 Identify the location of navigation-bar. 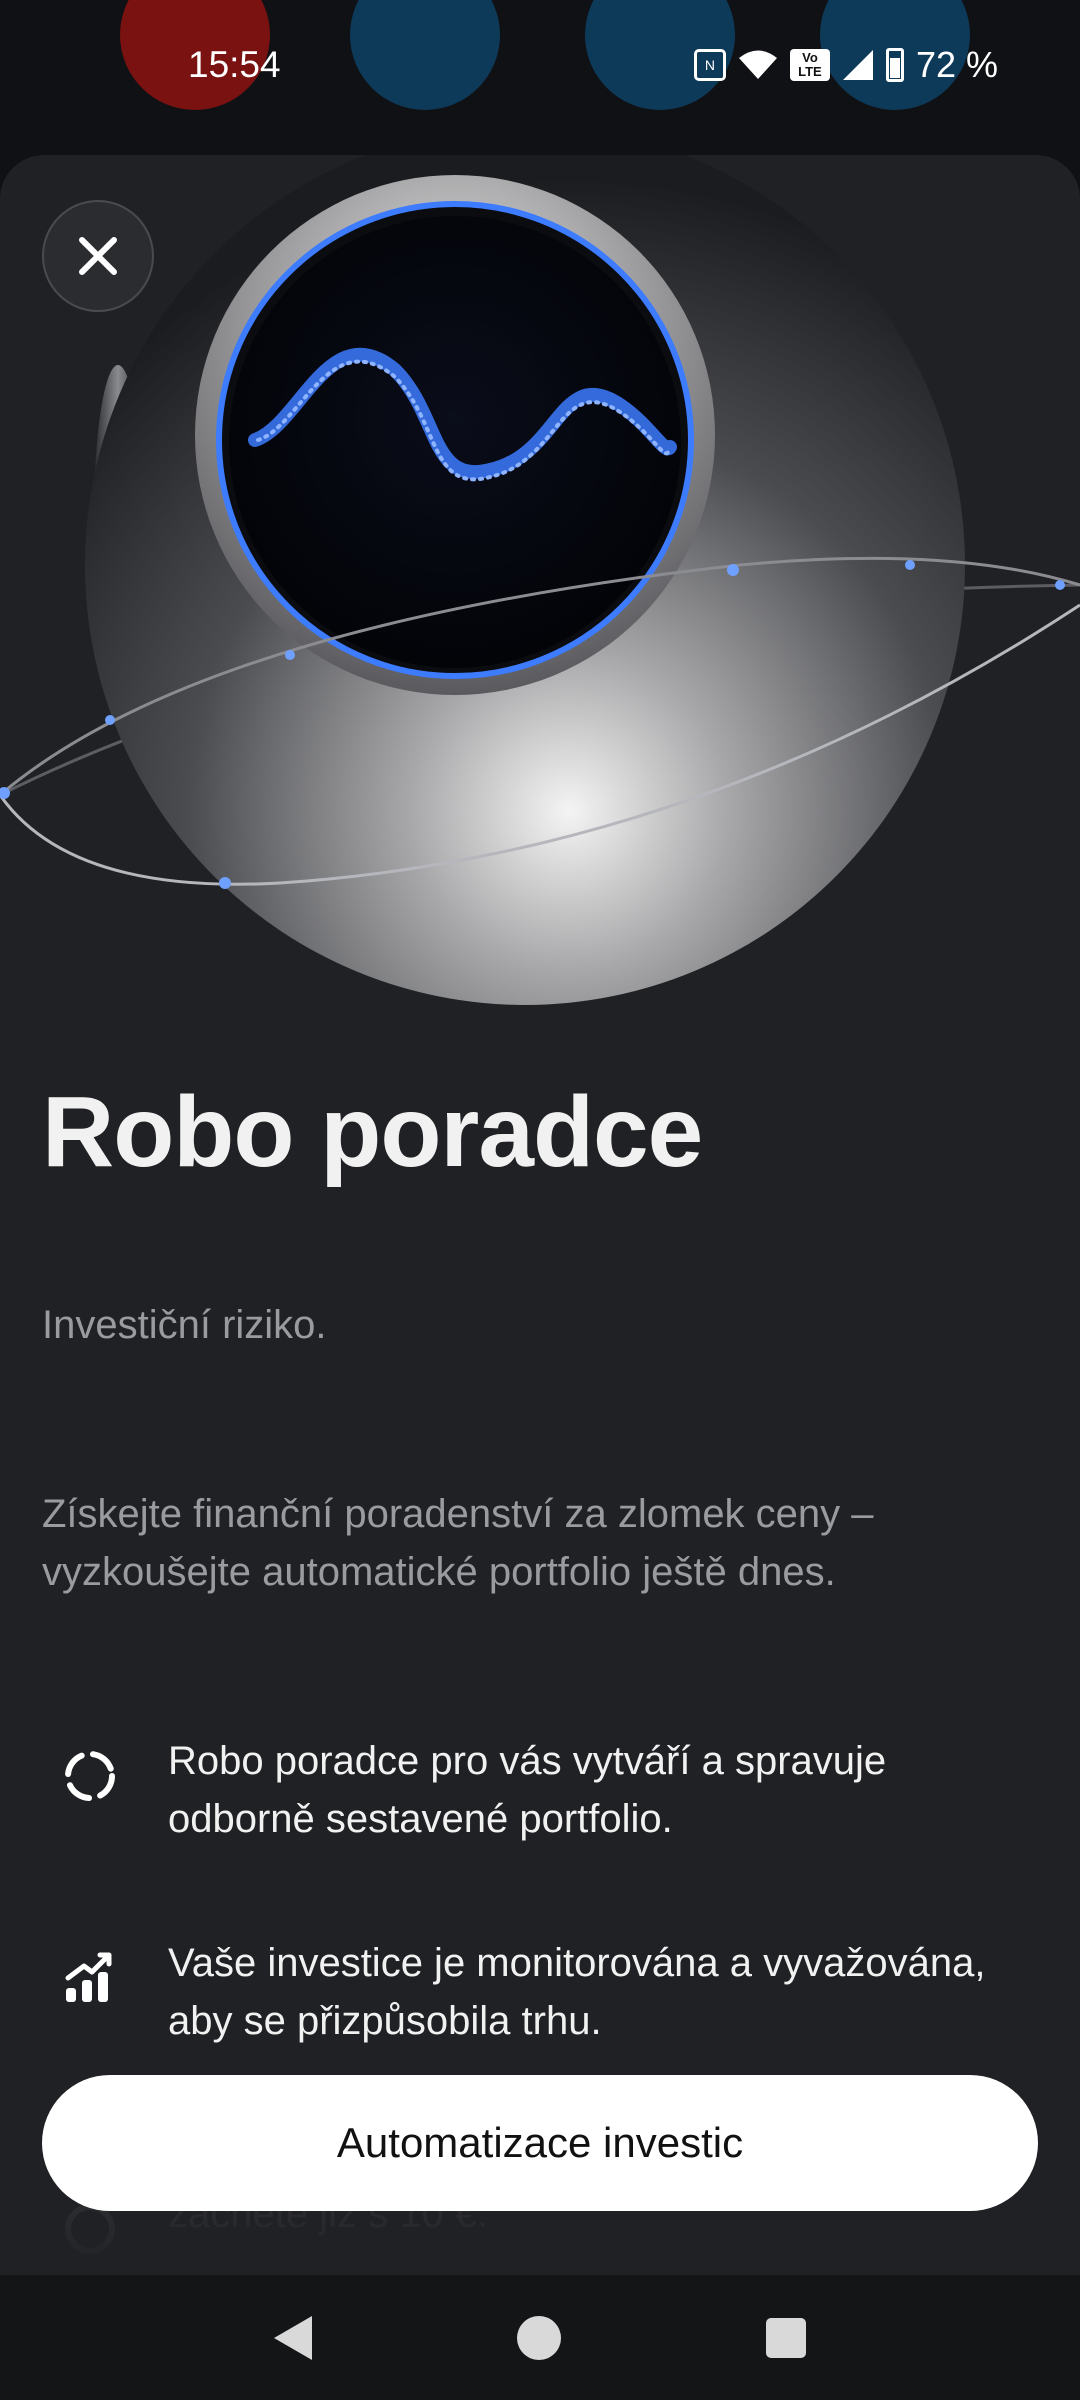
(540, 2337).